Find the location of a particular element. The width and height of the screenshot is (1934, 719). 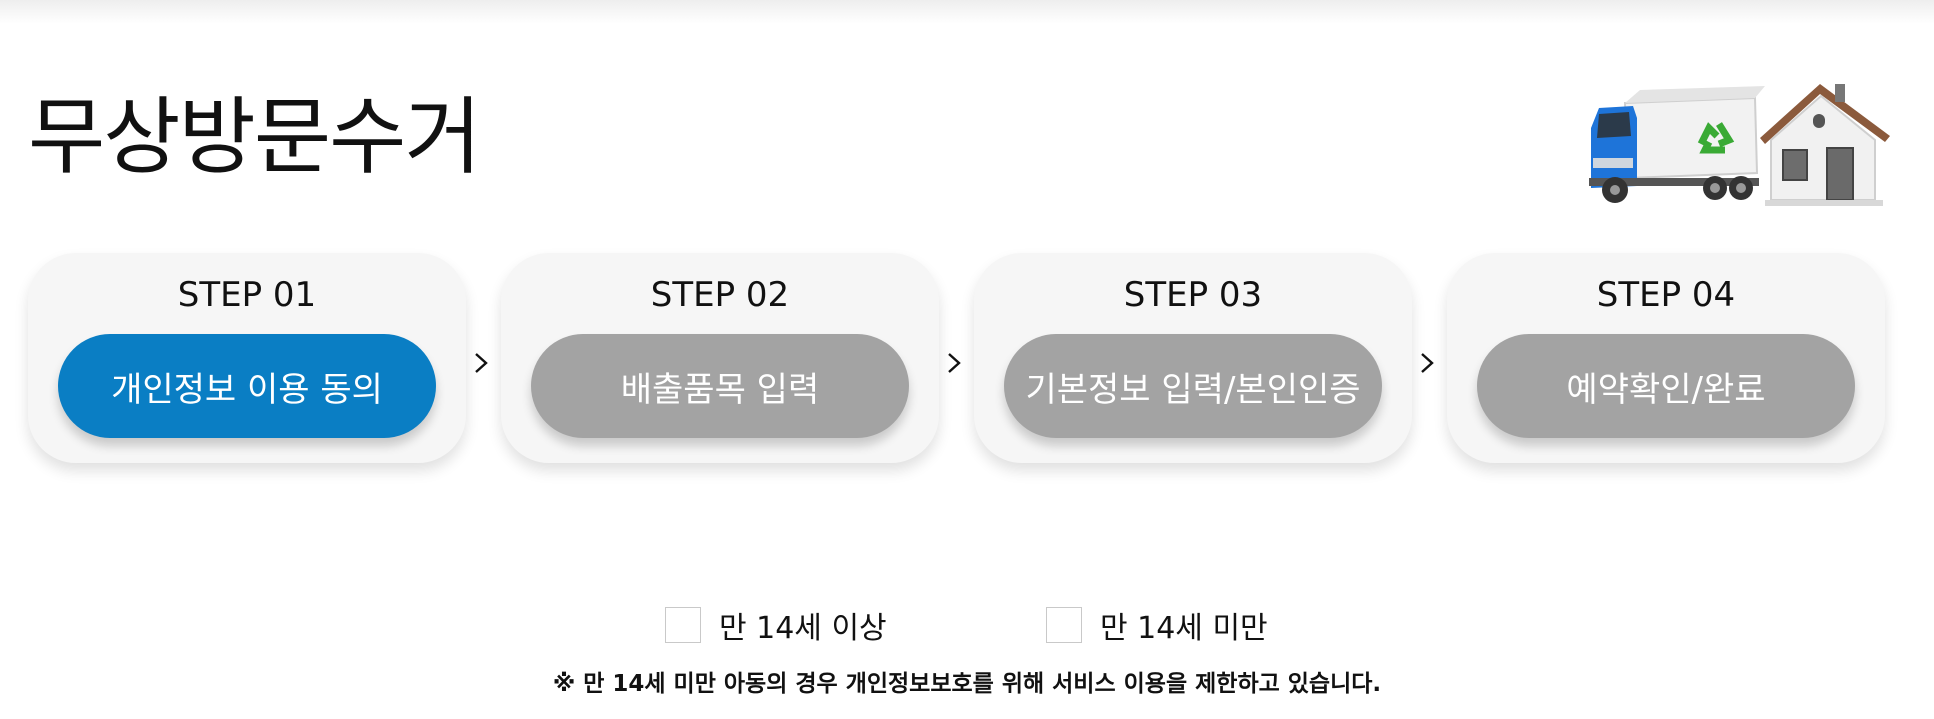

step-card-02: STEP 02 배출품목 입력 is located at coordinates (720, 358).